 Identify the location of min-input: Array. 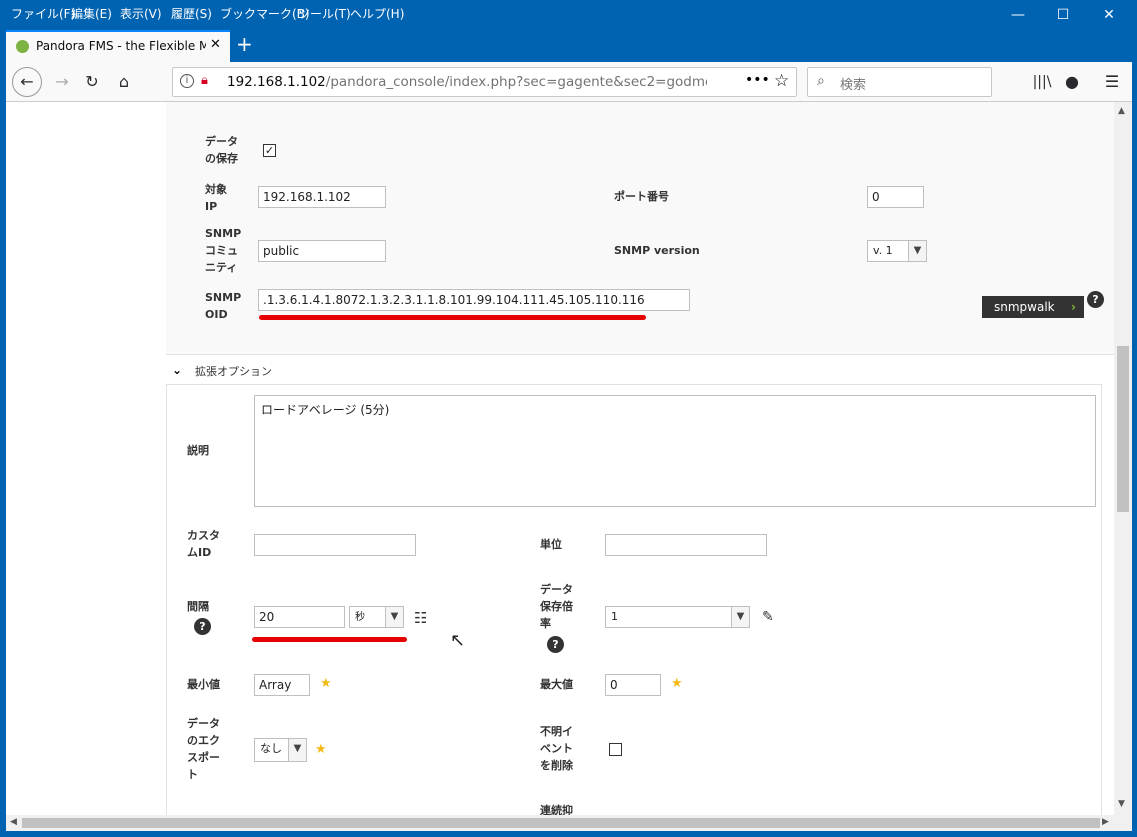
(282, 685).